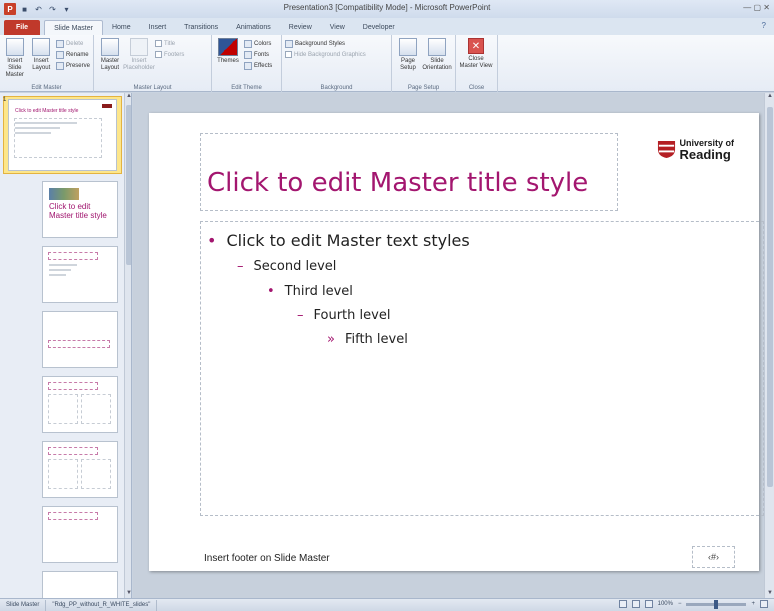 This screenshot has height=611, width=774. I want to click on effects-button: Effects, so click(258, 65).